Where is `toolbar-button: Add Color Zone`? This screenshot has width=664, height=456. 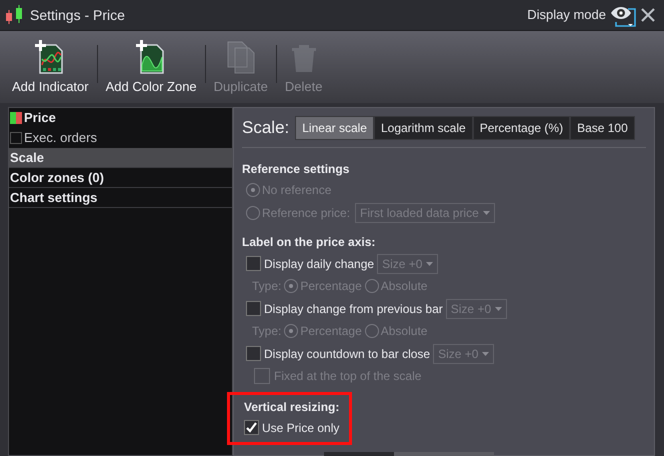
toolbar-button: Add Color Zone is located at coordinates (151, 67).